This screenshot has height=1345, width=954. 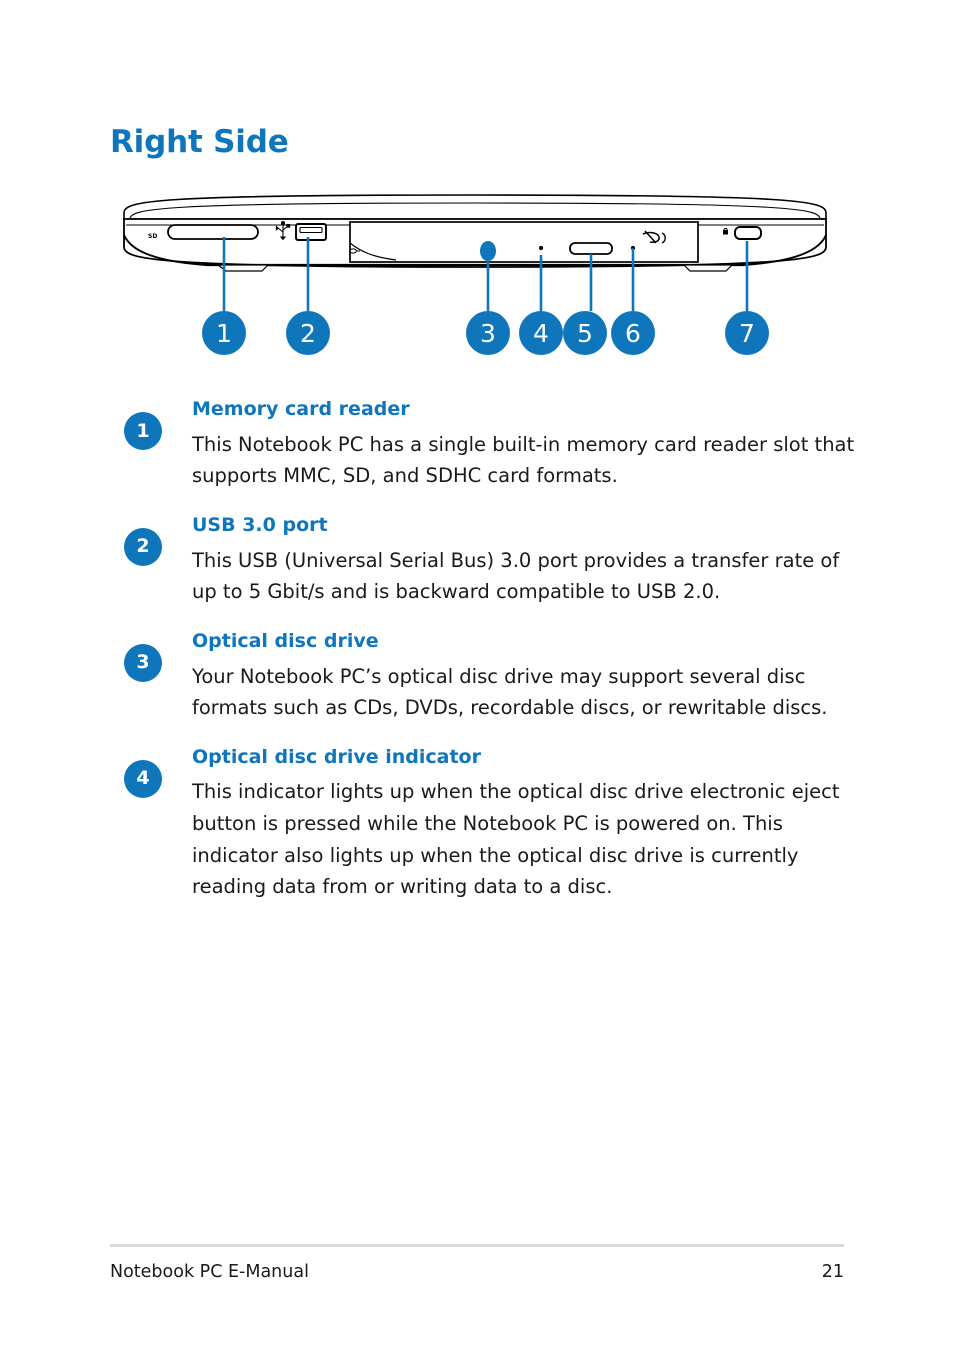 I want to click on callout-badge-7: 7, so click(x=747, y=333).